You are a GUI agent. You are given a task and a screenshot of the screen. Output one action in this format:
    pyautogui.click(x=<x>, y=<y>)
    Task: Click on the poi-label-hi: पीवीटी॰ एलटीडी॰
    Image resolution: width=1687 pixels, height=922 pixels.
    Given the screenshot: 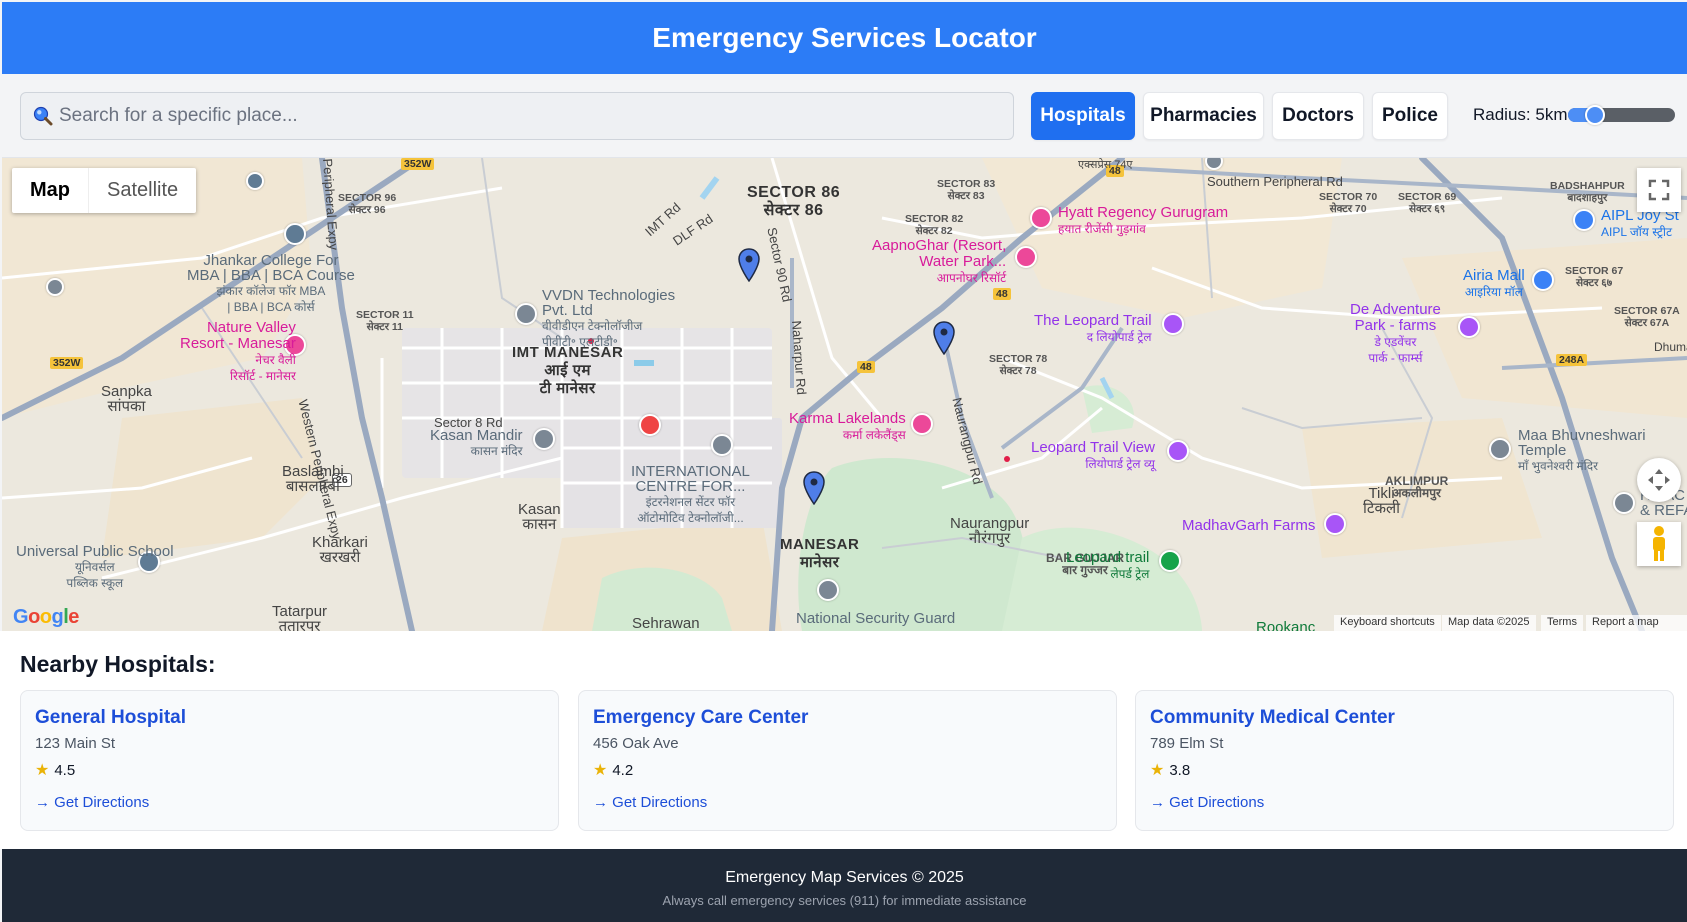 What is the action you would take?
    pyautogui.click(x=580, y=342)
    